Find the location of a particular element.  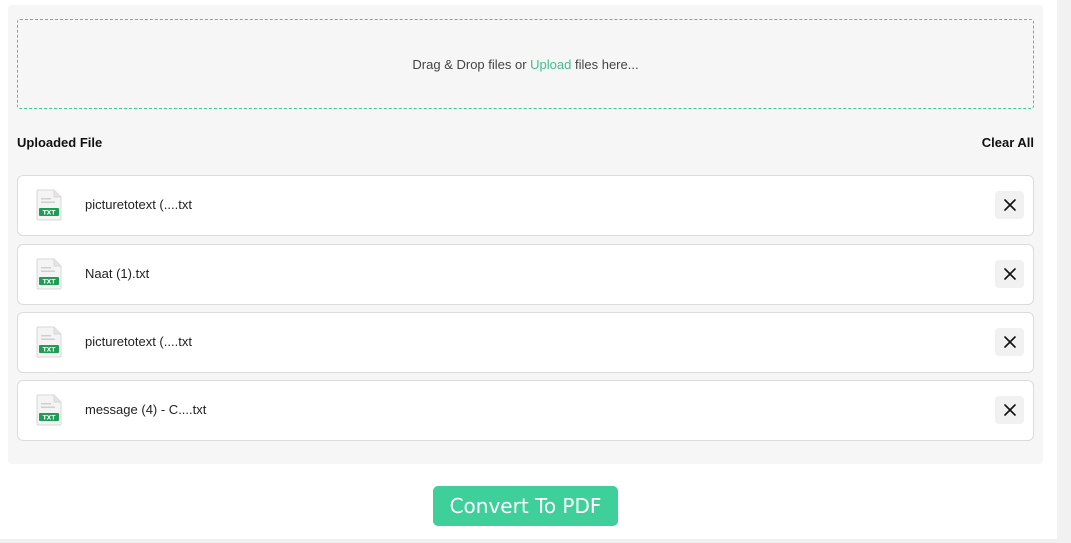

file-name: Naat (1).txt is located at coordinates (117, 273).